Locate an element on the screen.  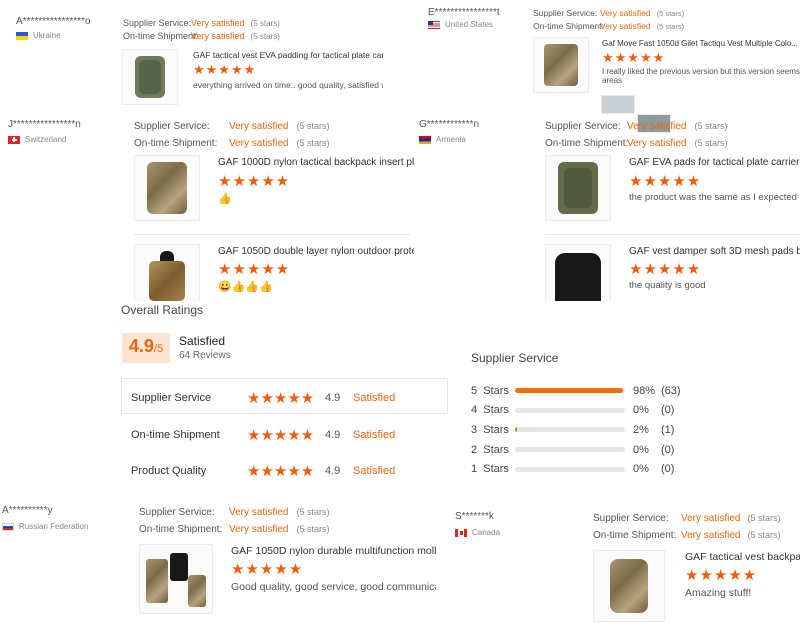
country-label: Canada is located at coordinates (486, 532).